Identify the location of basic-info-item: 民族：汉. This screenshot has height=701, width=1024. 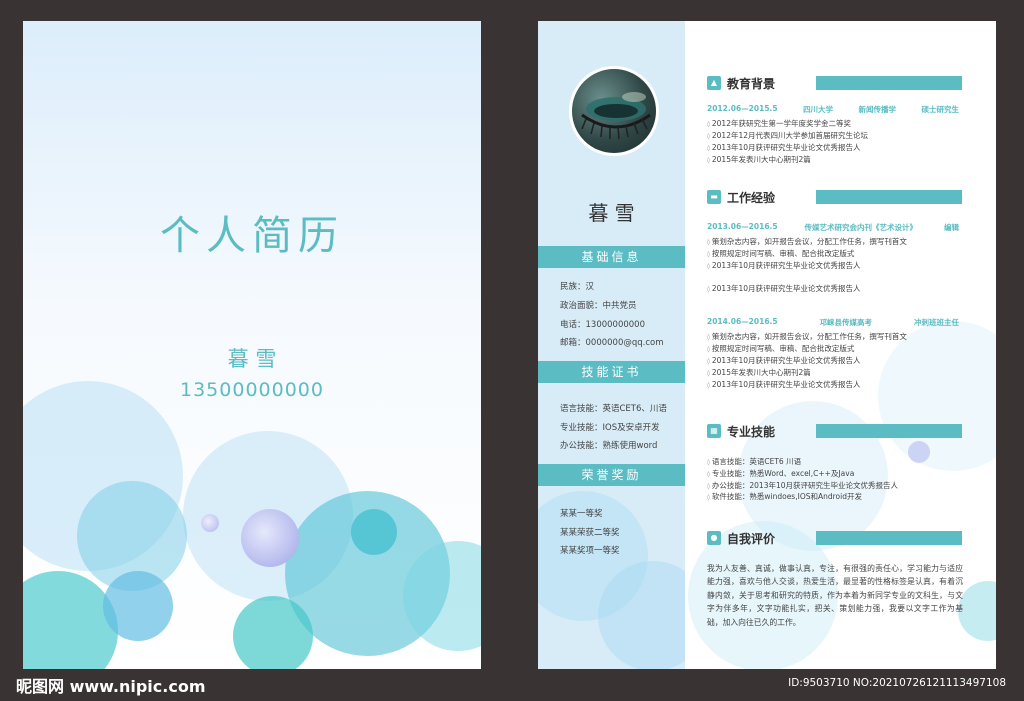
(577, 287).